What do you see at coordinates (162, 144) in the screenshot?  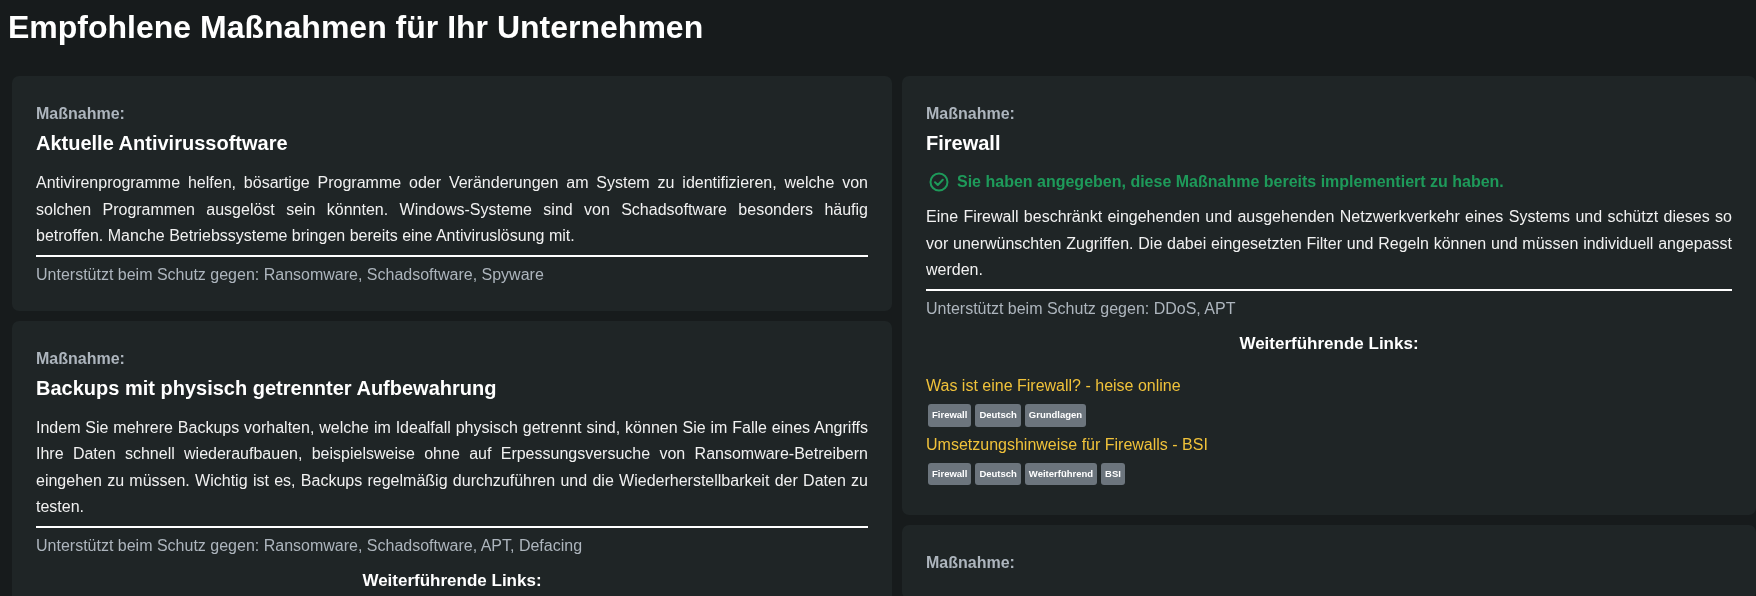 I see `measure-title: Aktuelle Antivirussoftware` at bounding box center [162, 144].